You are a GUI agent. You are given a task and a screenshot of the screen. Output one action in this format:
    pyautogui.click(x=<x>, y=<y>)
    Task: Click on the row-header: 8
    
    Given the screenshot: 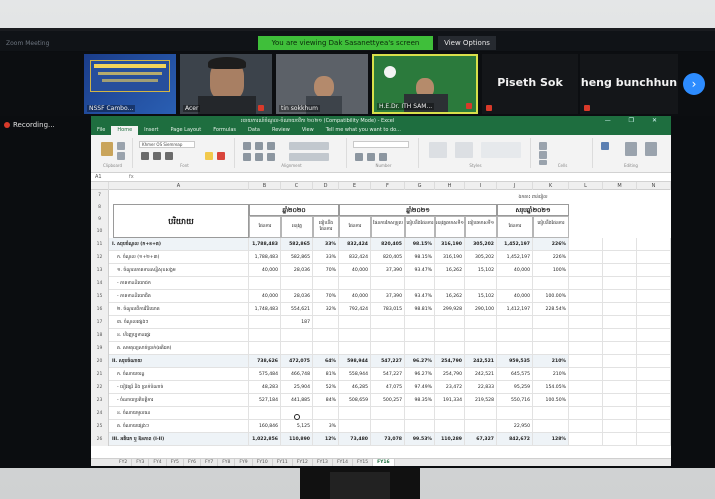 What is the action you would take?
    pyautogui.click(x=100, y=208)
    